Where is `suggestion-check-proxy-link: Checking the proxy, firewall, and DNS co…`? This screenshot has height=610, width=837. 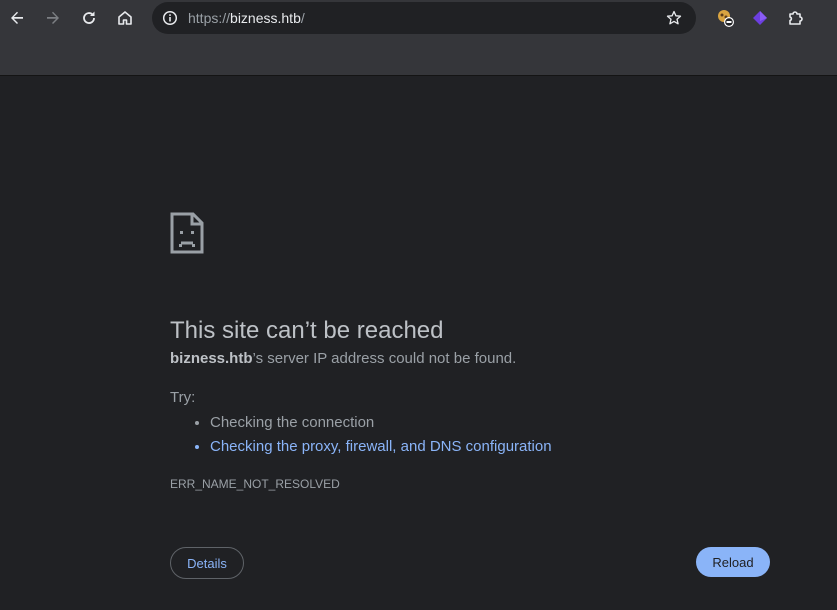 suggestion-check-proxy-link: Checking the proxy, firewall, and DNS co… is located at coordinates (381, 447).